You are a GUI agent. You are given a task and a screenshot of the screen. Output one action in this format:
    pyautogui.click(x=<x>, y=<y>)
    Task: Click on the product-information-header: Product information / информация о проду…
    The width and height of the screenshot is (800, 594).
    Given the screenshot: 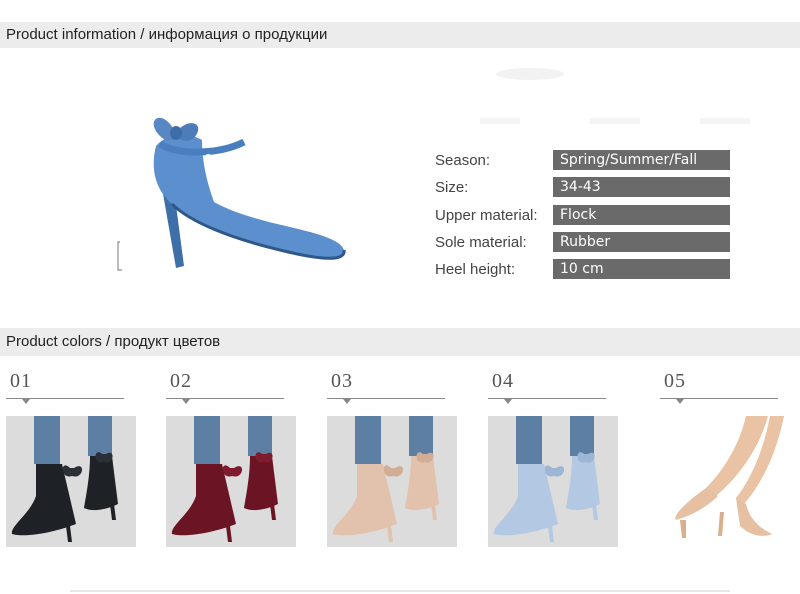 What is the action you would take?
    pyautogui.click(x=400, y=35)
    